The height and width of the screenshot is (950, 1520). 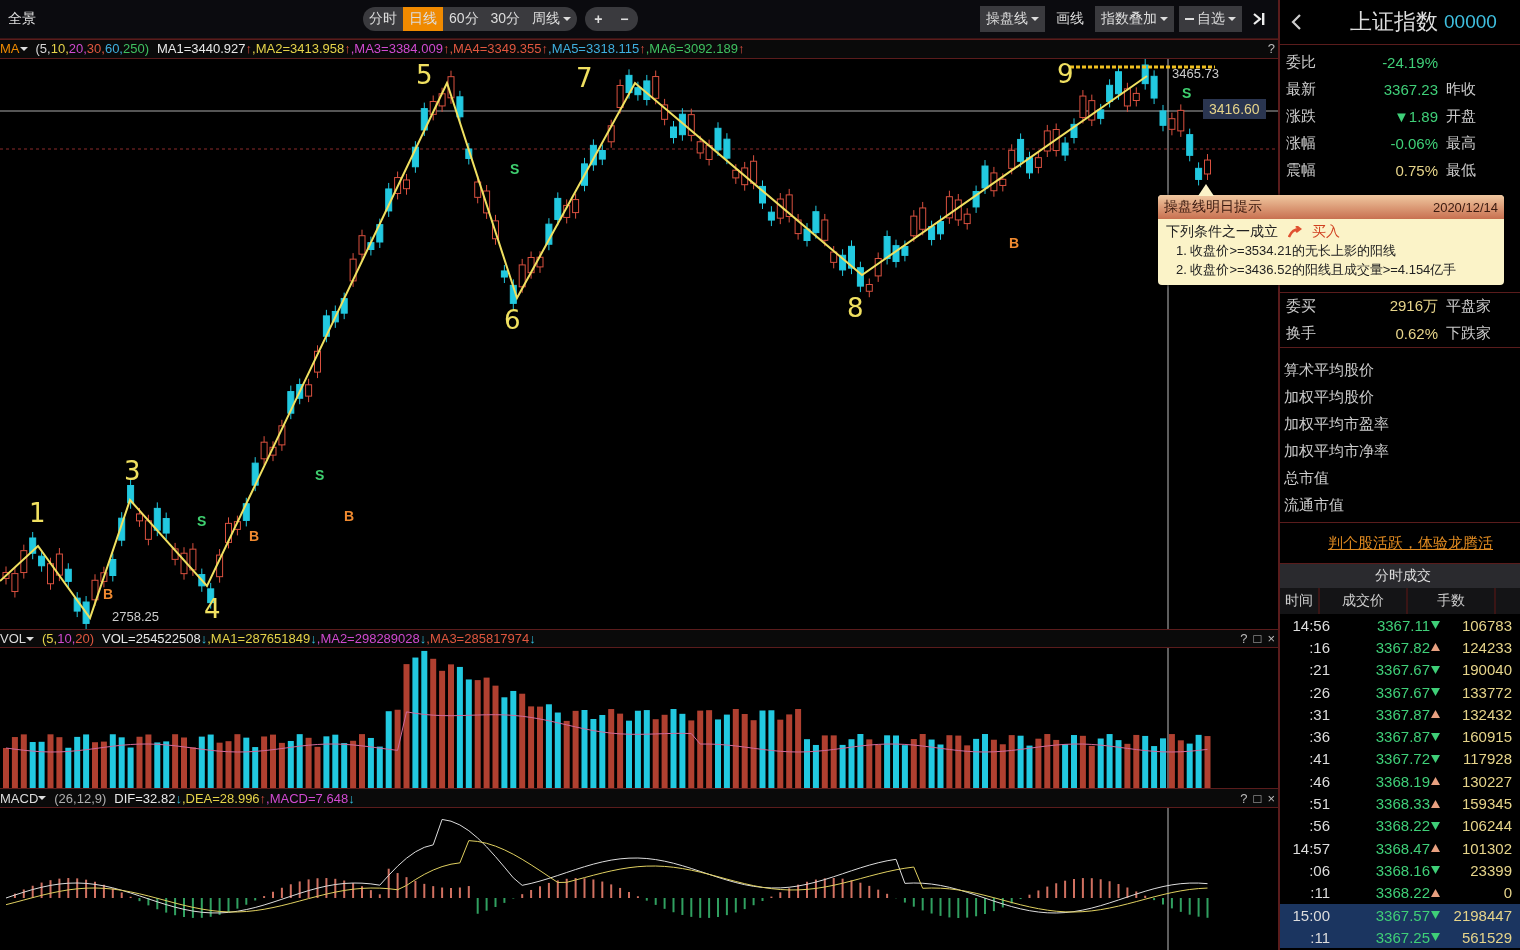 What do you see at coordinates (1400, 669) in the screenshot?
I see `trade-row: :21 3367.67 190040` at bounding box center [1400, 669].